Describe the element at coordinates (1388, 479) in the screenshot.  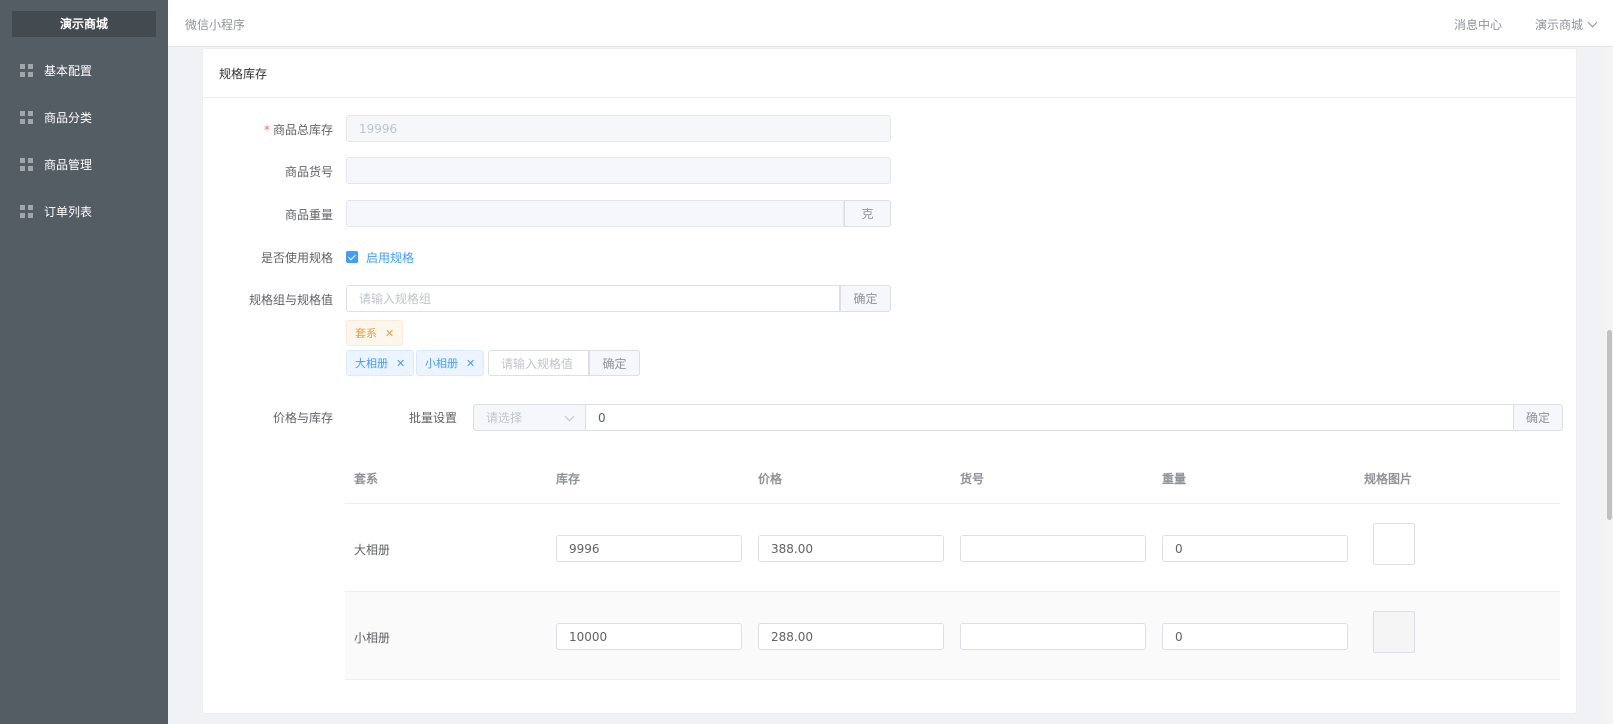
I see `column-header: 规格图片` at that location.